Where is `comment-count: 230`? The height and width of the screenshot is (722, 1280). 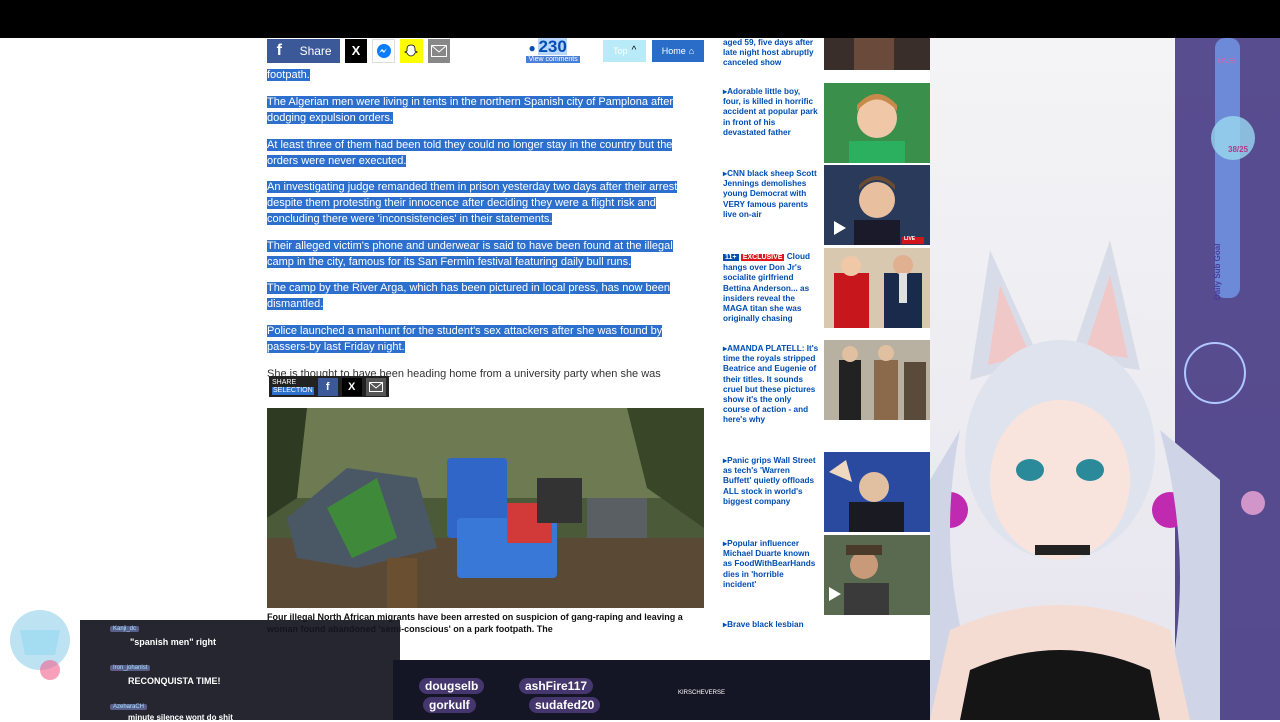 comment-count: 230 is located at coordinates (552, 46).